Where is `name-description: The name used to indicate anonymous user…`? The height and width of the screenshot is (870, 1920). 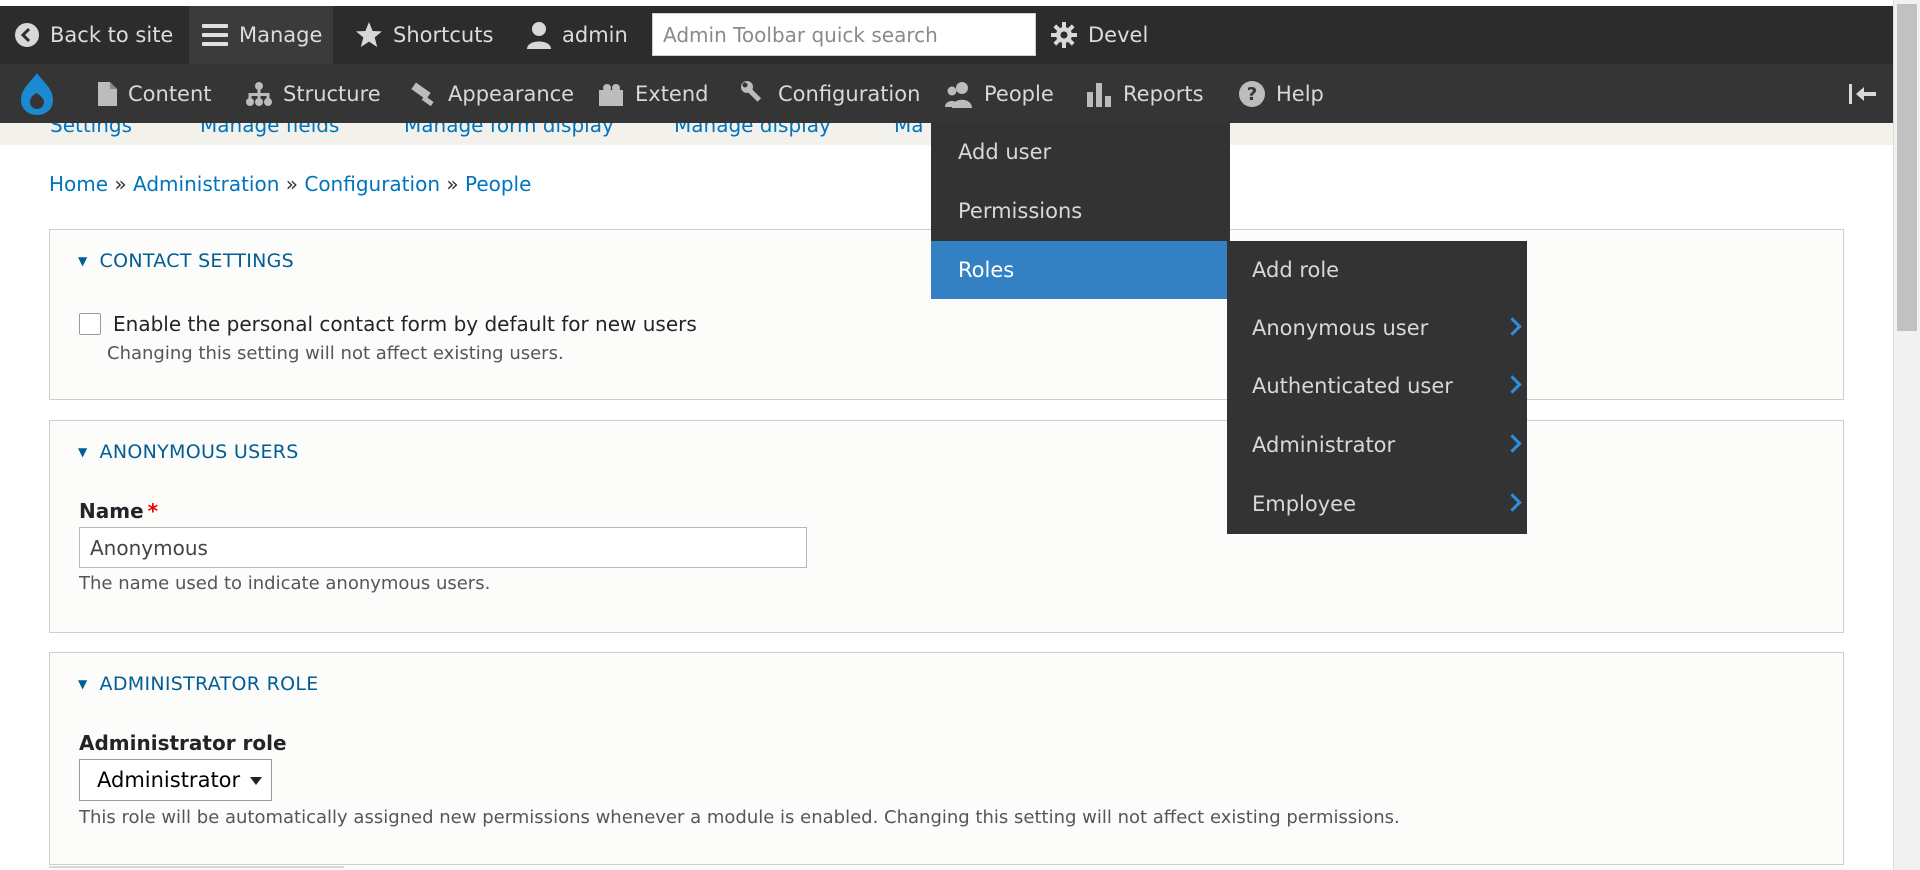
name-description: The name used to indicate anonymous user… is located at coordinates (285, 583).